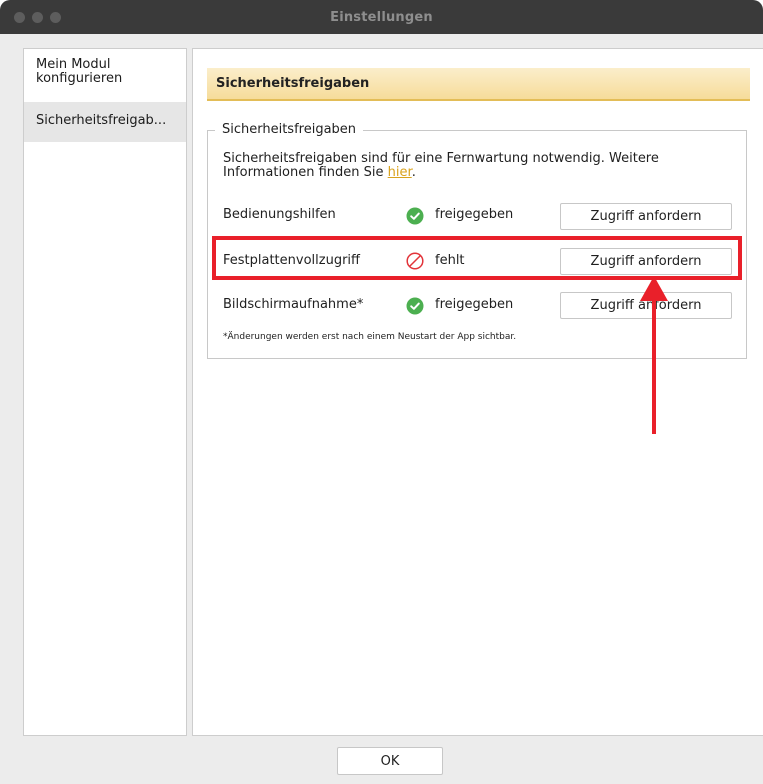 The height and width of the screenshot is (784, 763). I want to click on minimize-window-icon, so click(37, 17).